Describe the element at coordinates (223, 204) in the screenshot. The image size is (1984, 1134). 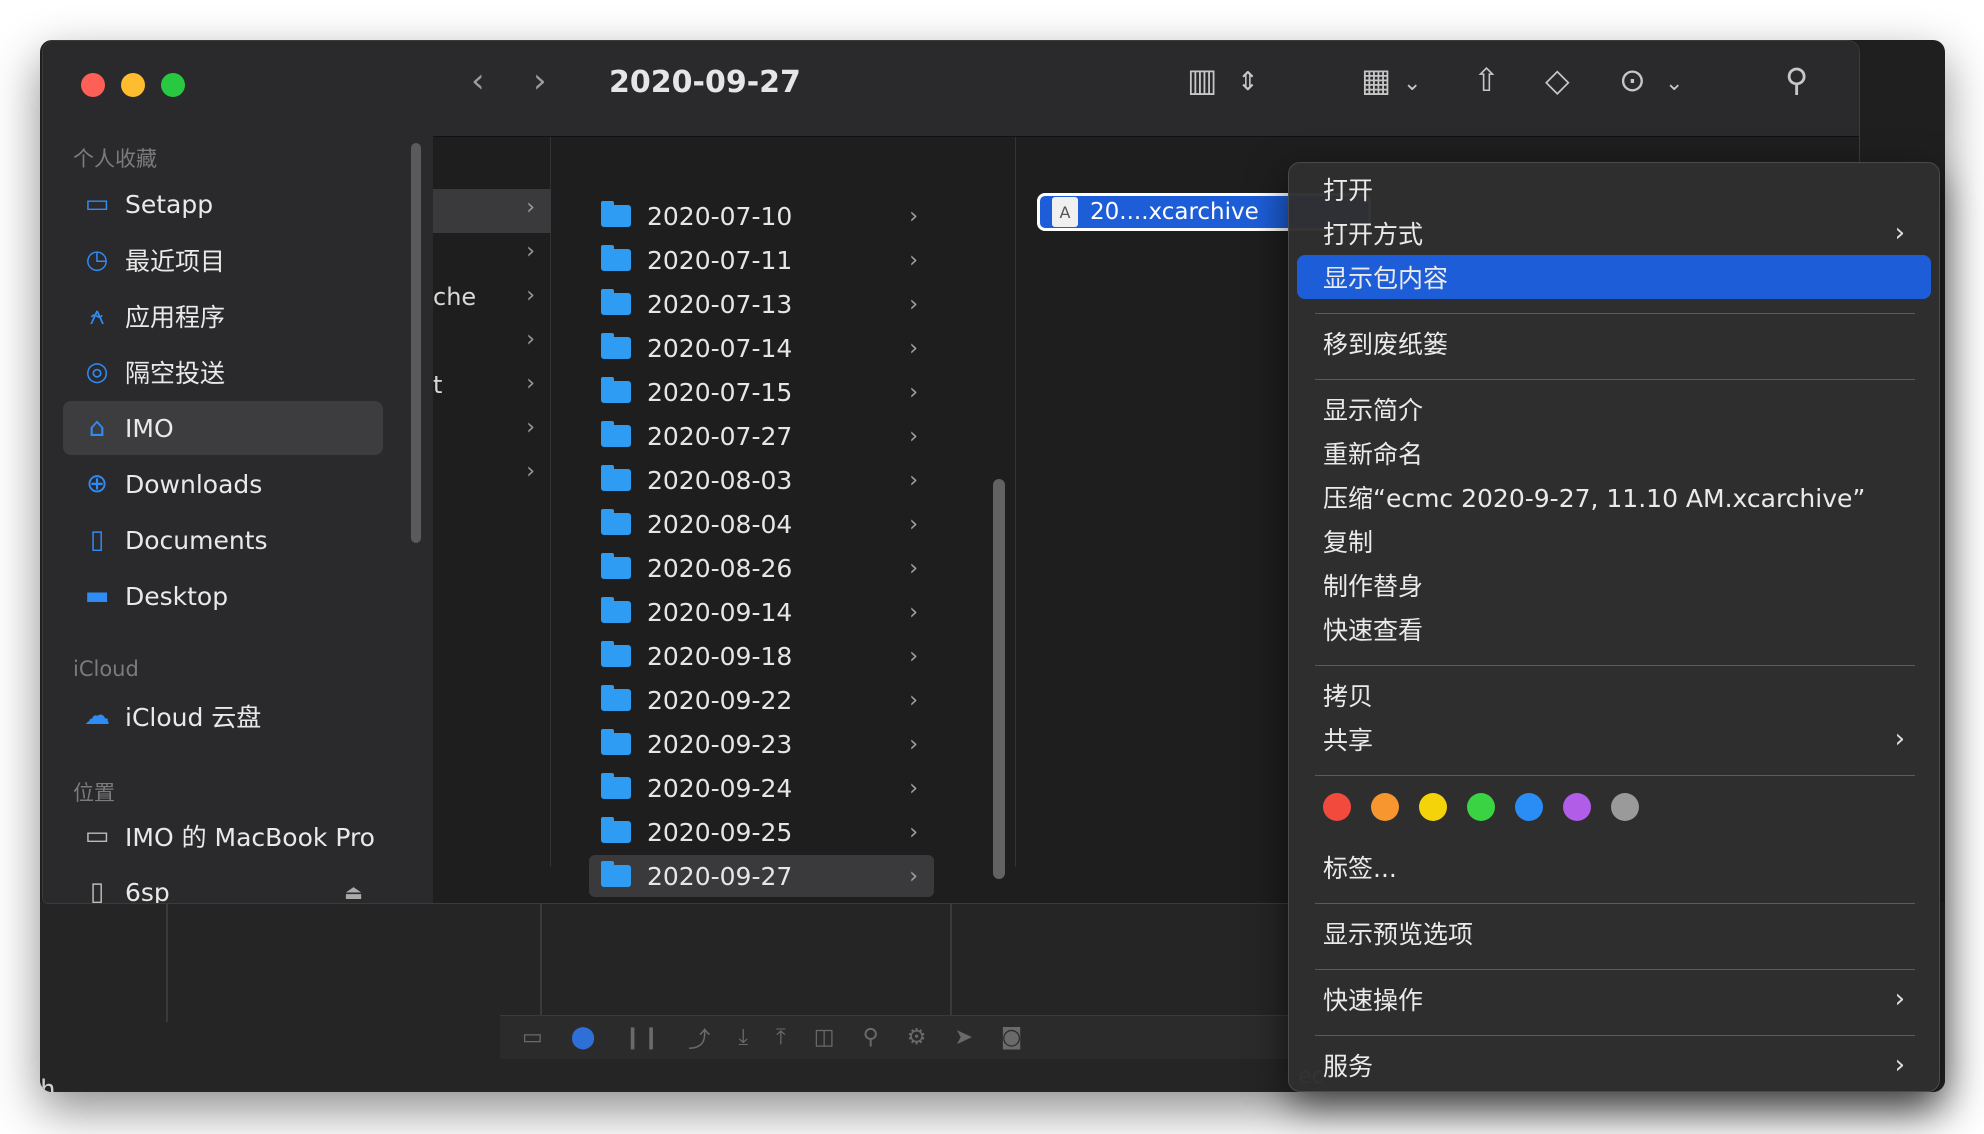
I see `sidebar-item-setapp: ▭ Setapp` at that location.